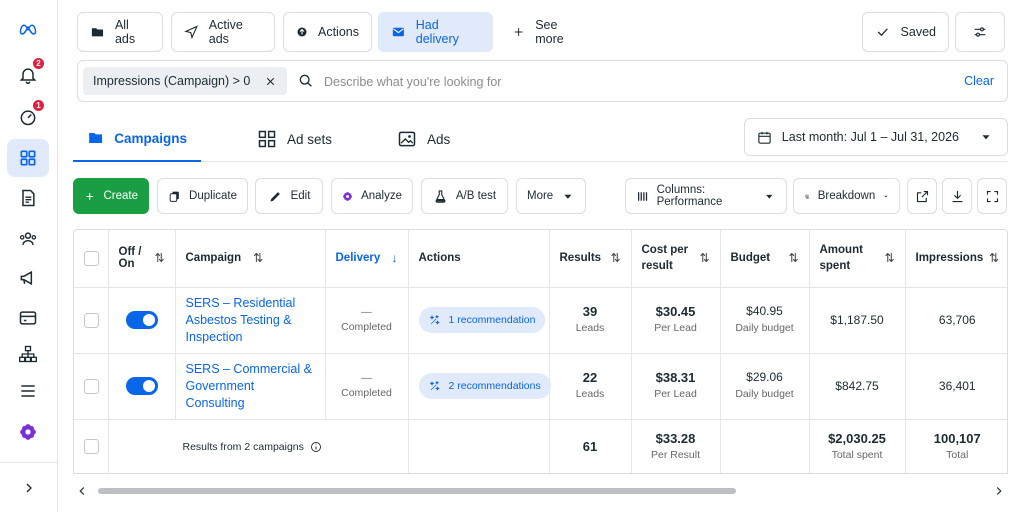 The height and width of the screenshot is (512, 1024). I want to click on business-hierarchy-icon, so click(28, 354).